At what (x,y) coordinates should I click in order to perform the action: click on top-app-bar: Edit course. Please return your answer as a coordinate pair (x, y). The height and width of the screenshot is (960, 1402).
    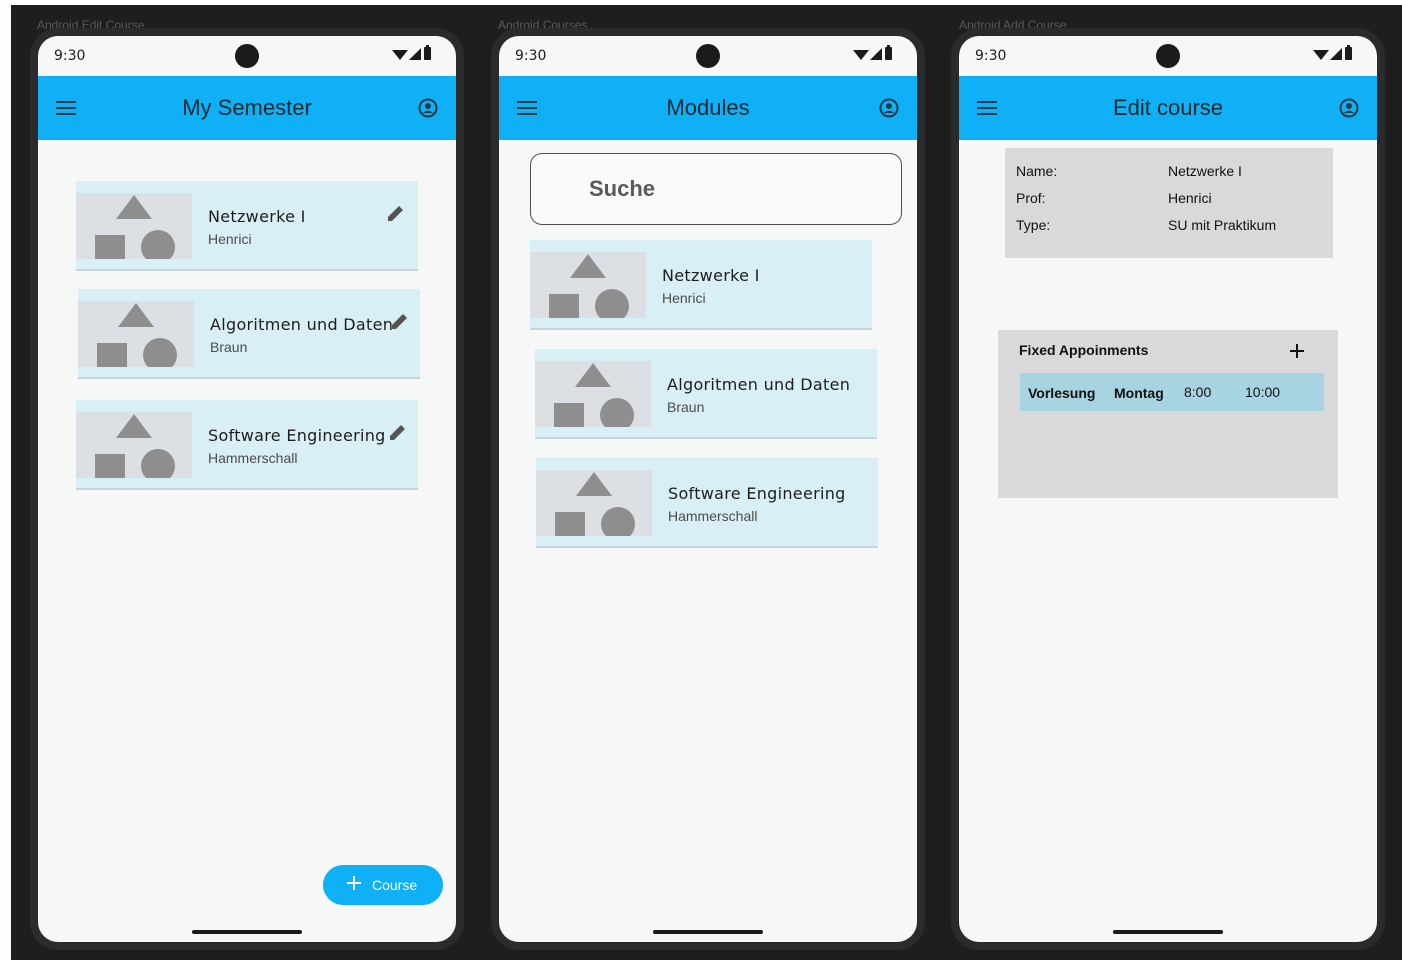
    Looking at the image, I should click on (1168, 108).